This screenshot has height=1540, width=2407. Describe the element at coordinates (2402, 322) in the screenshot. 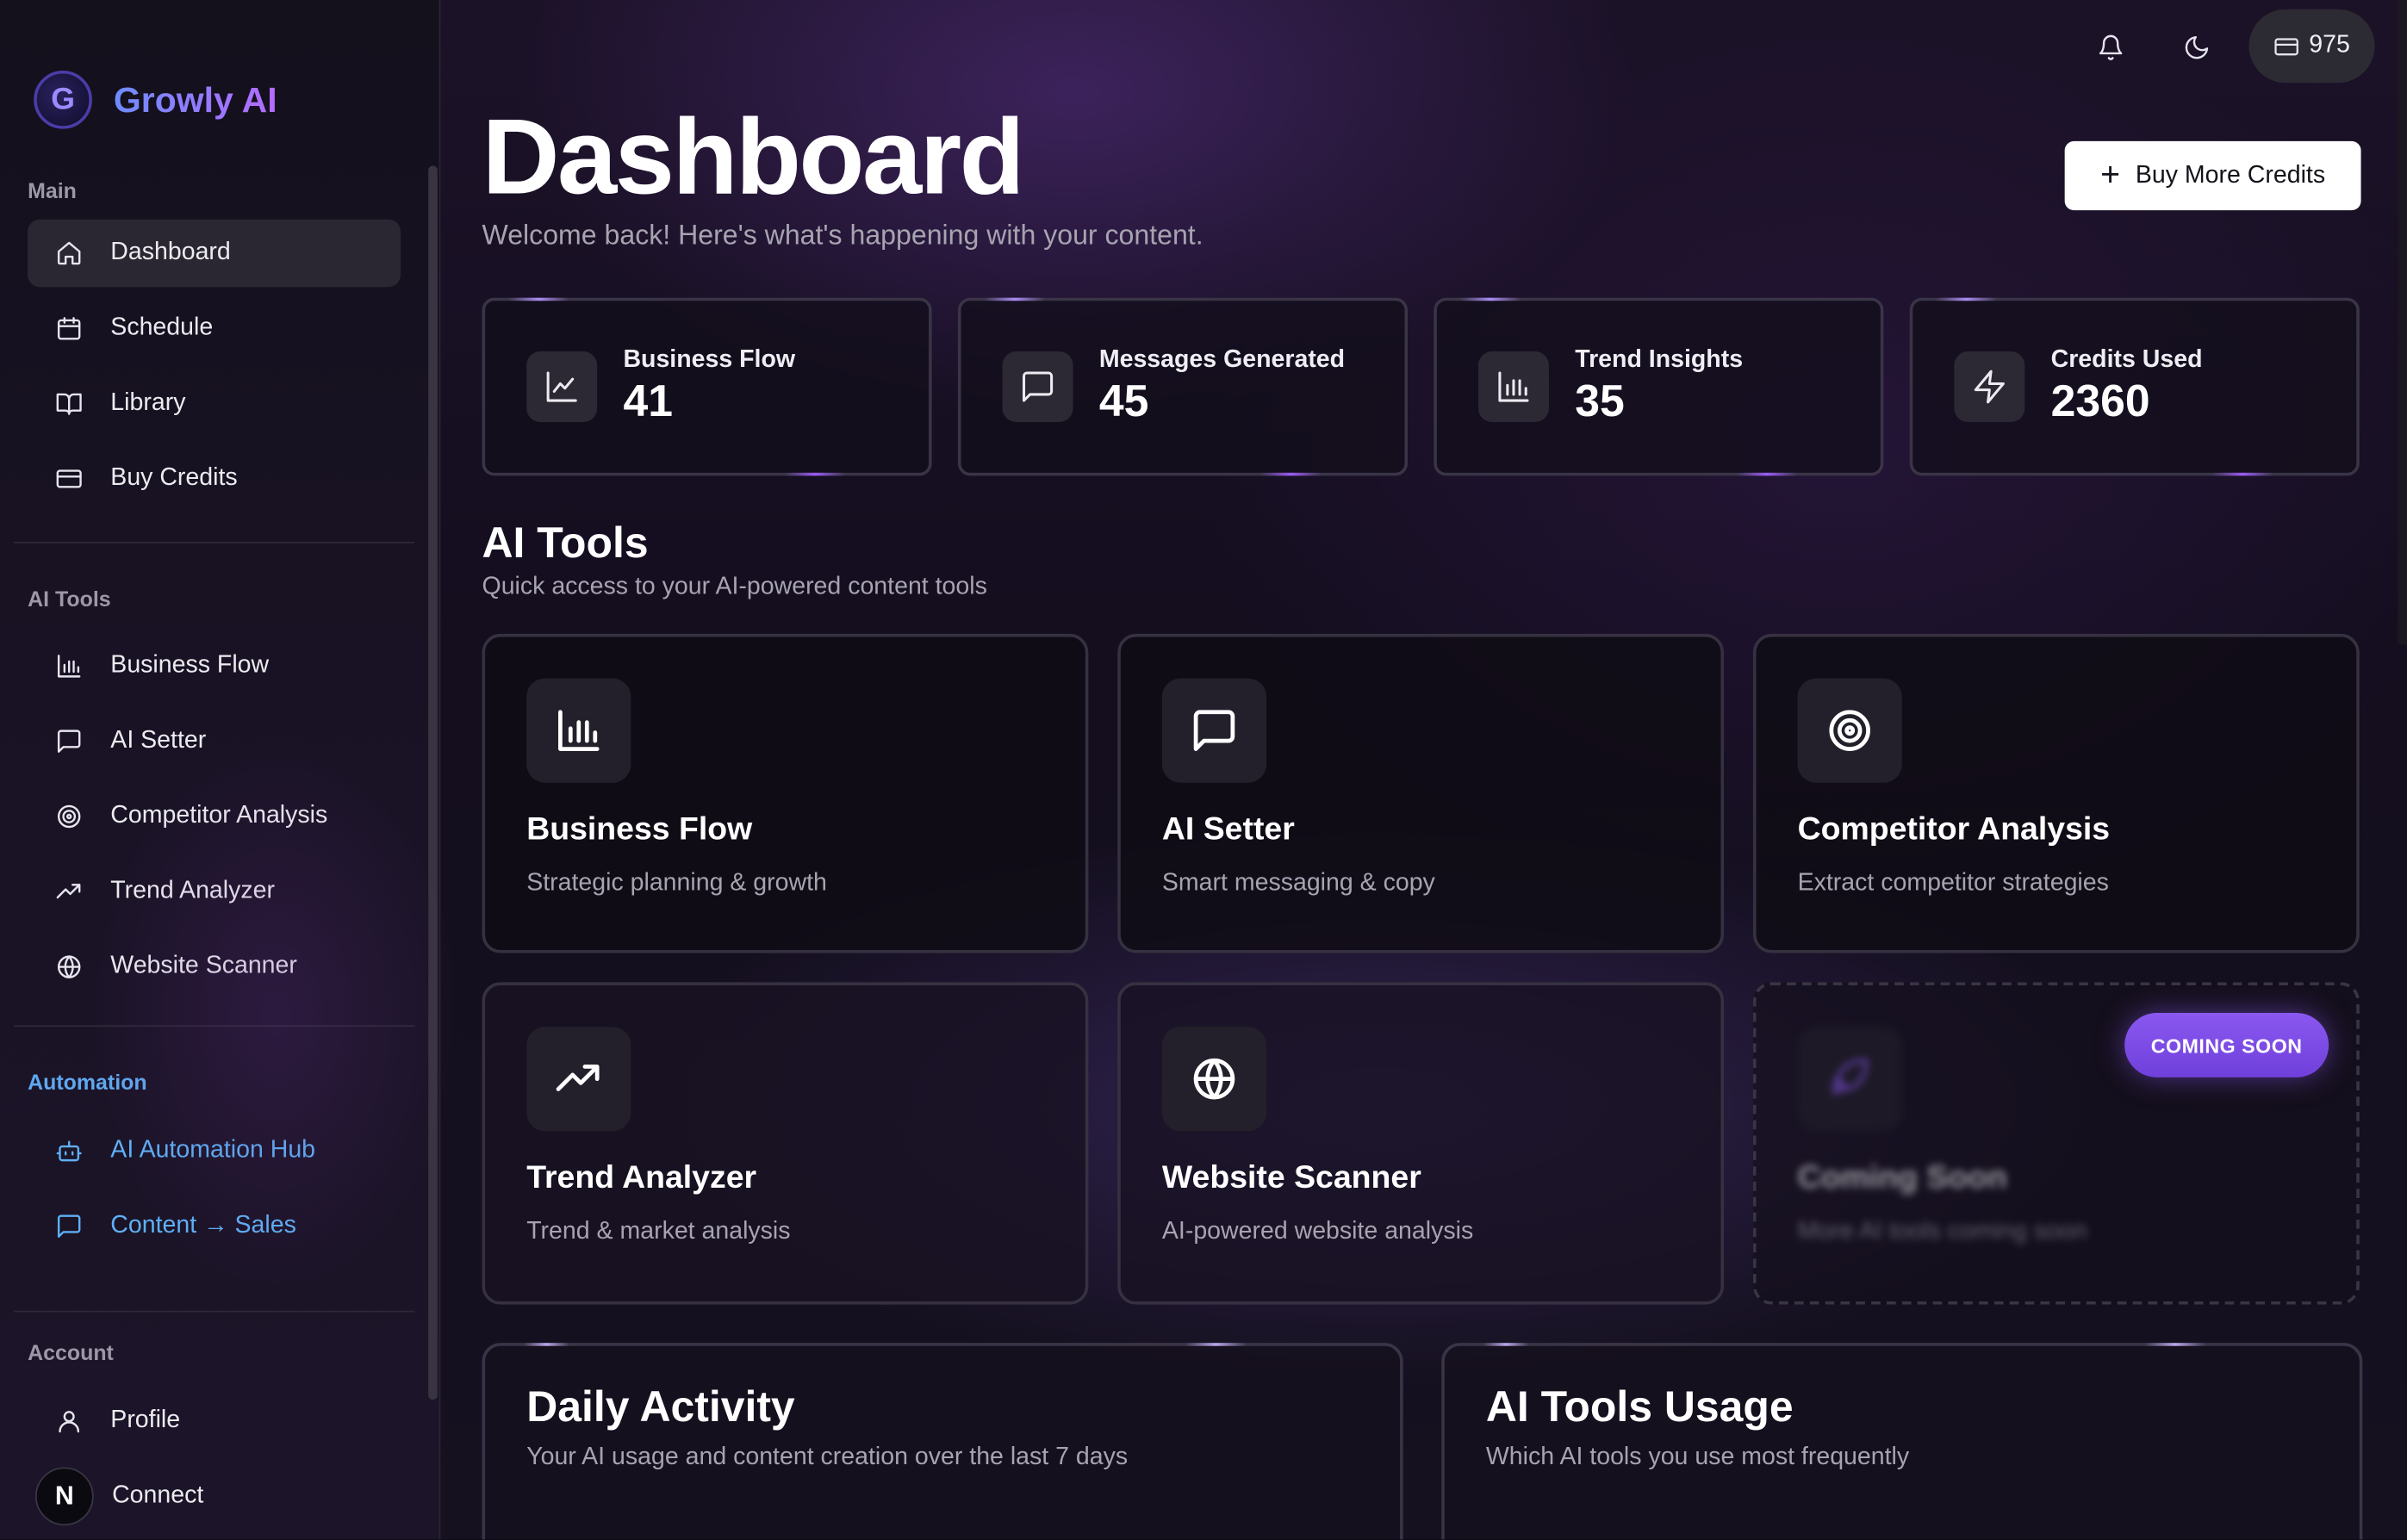

I see `main-scrollbar` at that location.